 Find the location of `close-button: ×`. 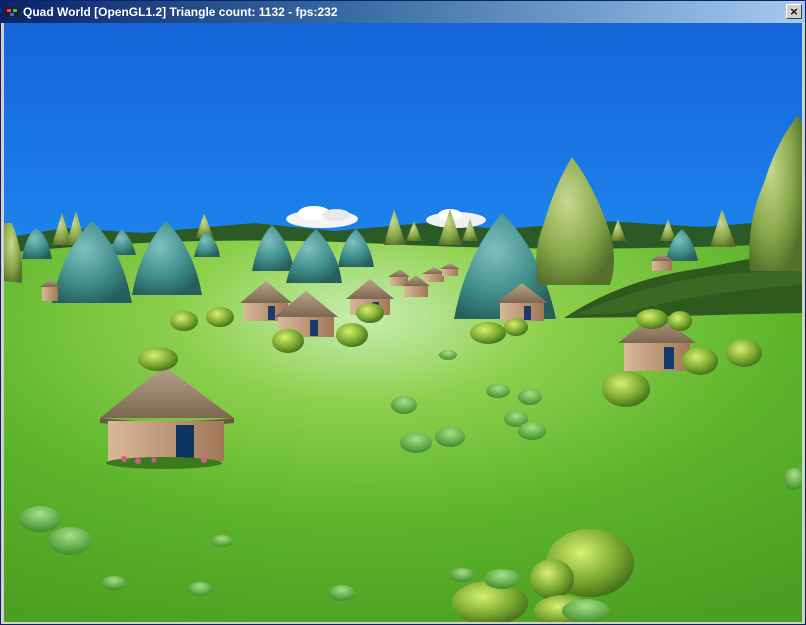

close-button: × is located at coordinates (794, 11).